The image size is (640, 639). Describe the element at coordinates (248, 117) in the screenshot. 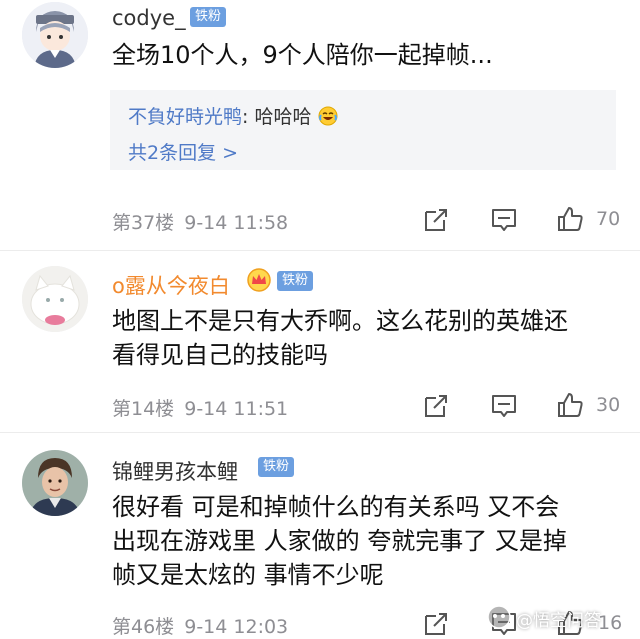

I see `reply-colon: :` at that location.